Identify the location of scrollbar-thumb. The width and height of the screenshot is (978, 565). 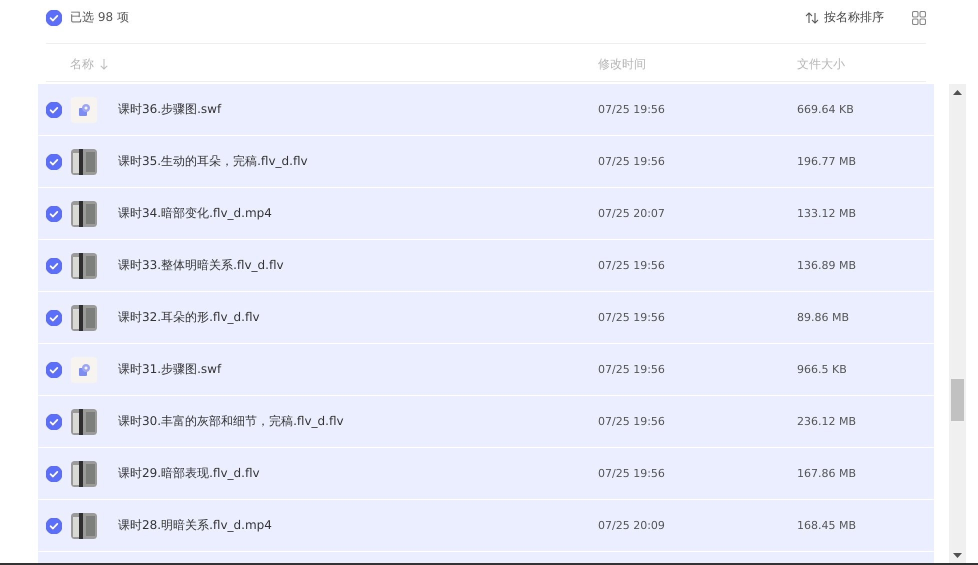
(957, 400).